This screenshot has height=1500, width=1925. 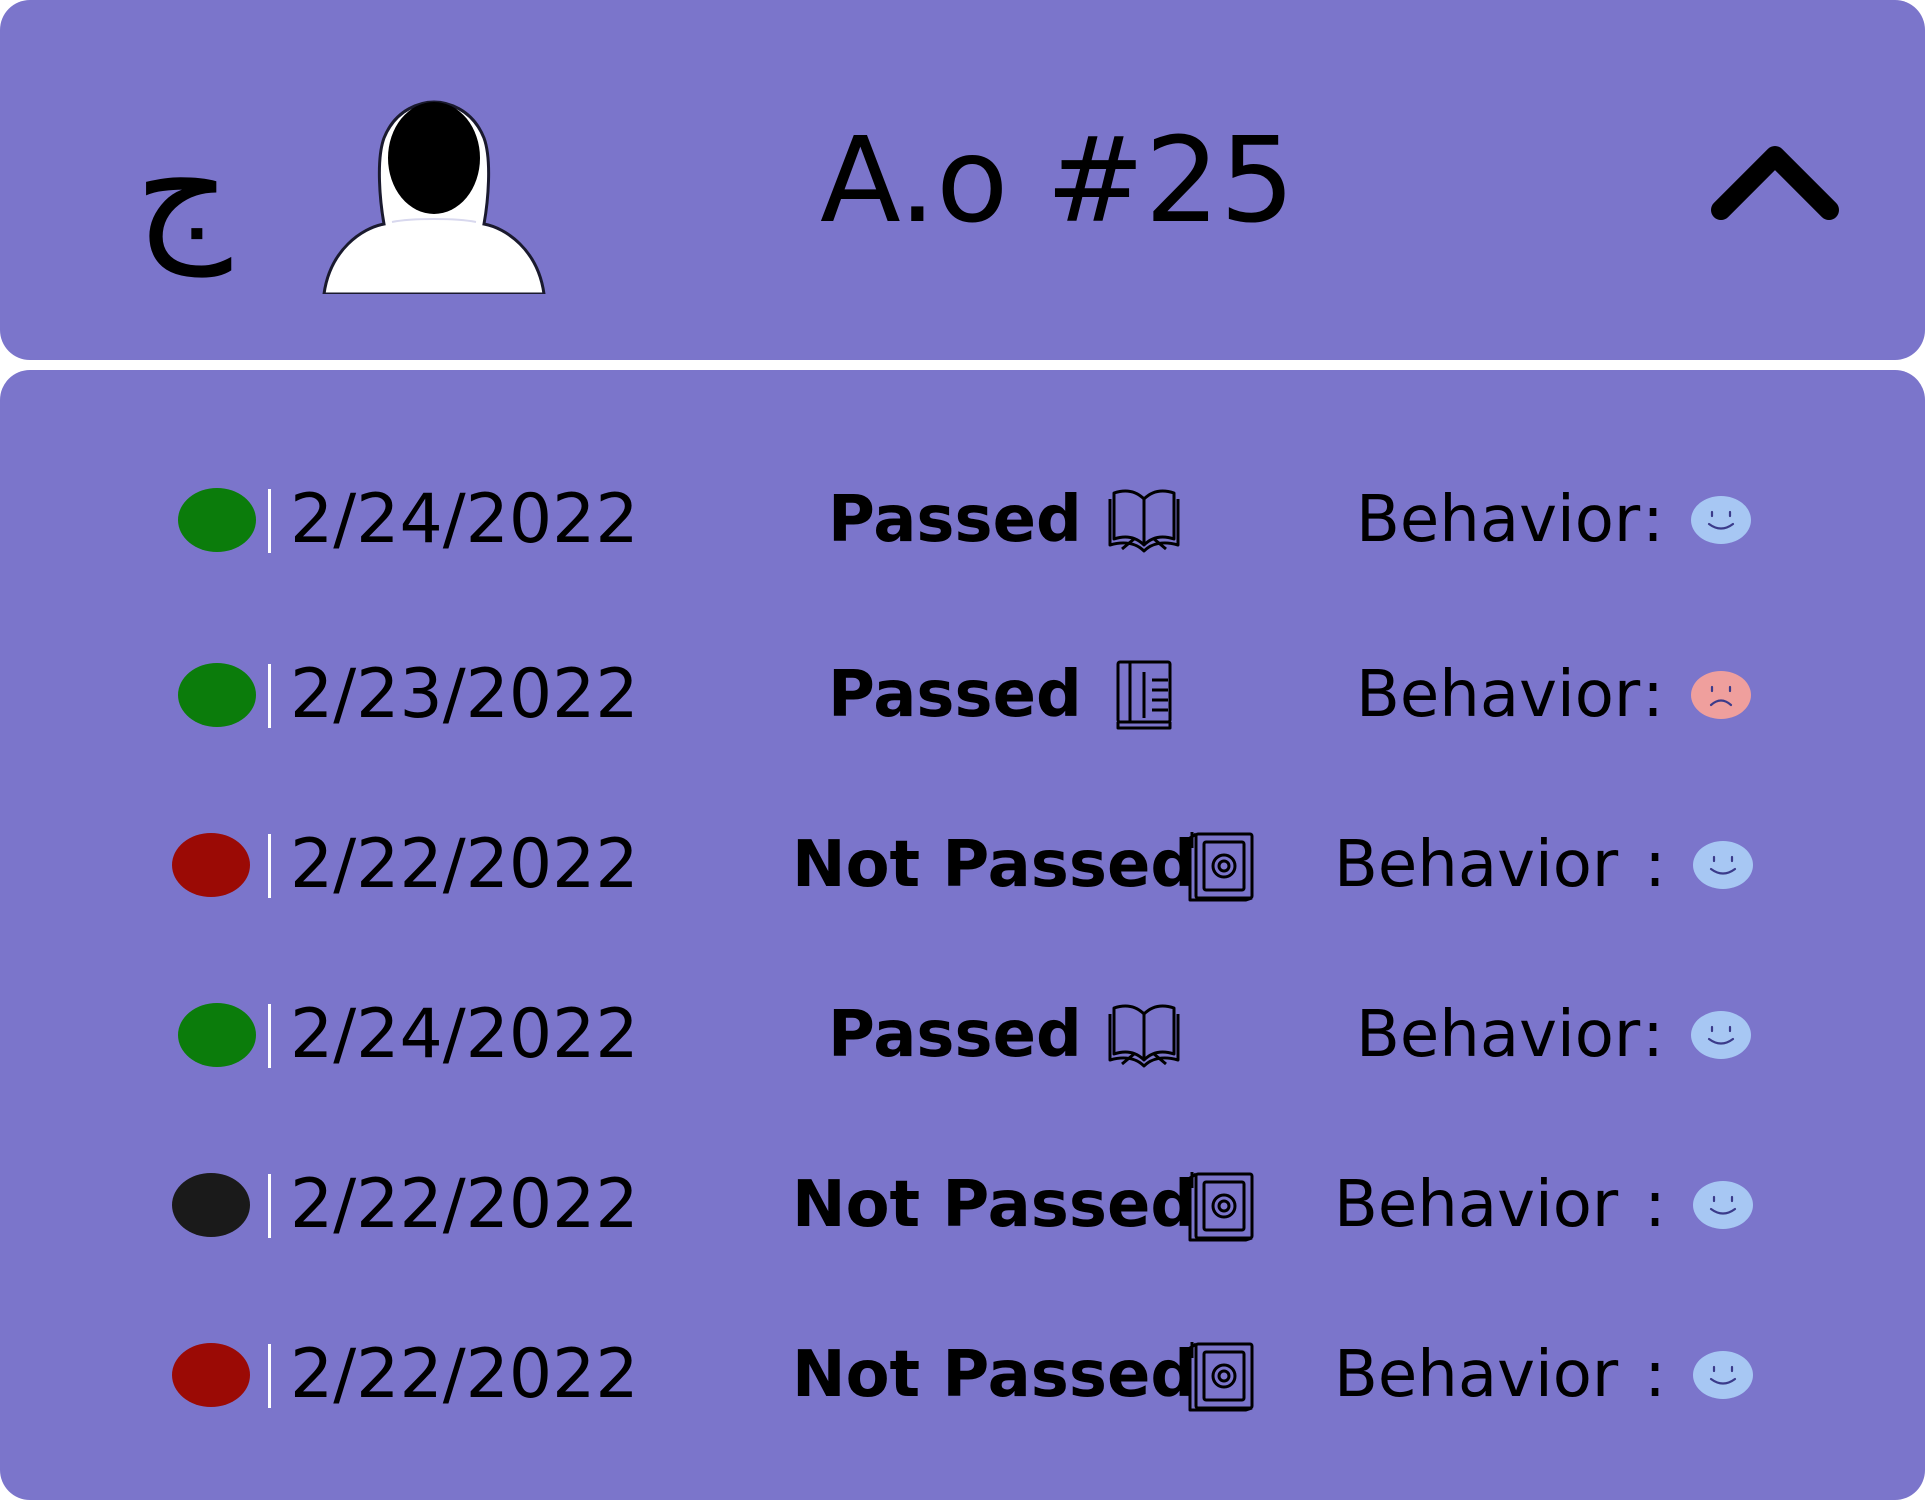 I want to click on closed-book-icon, so click(x=1144, y=695).